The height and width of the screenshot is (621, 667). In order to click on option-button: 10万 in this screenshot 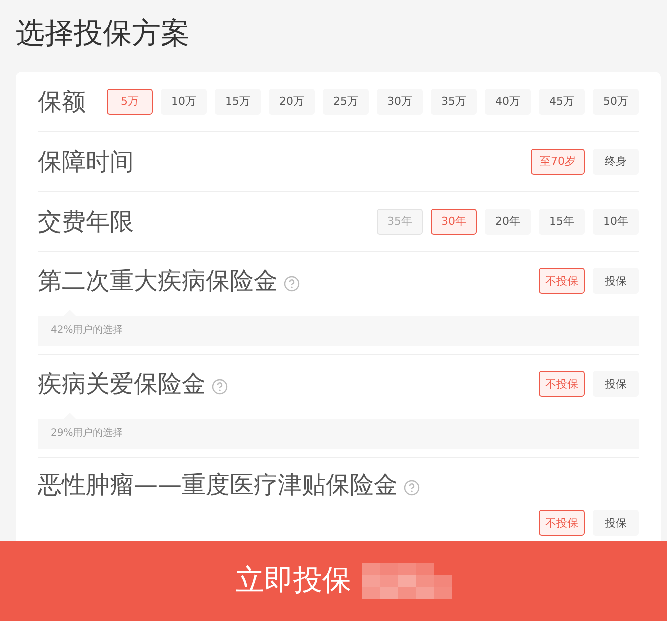, I will do `click(184, 101)`.